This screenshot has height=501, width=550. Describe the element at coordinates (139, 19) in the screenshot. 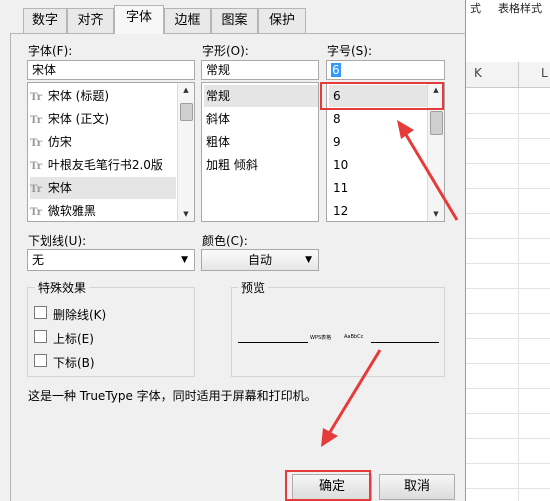

I see `tab-font: 字体` at that location.